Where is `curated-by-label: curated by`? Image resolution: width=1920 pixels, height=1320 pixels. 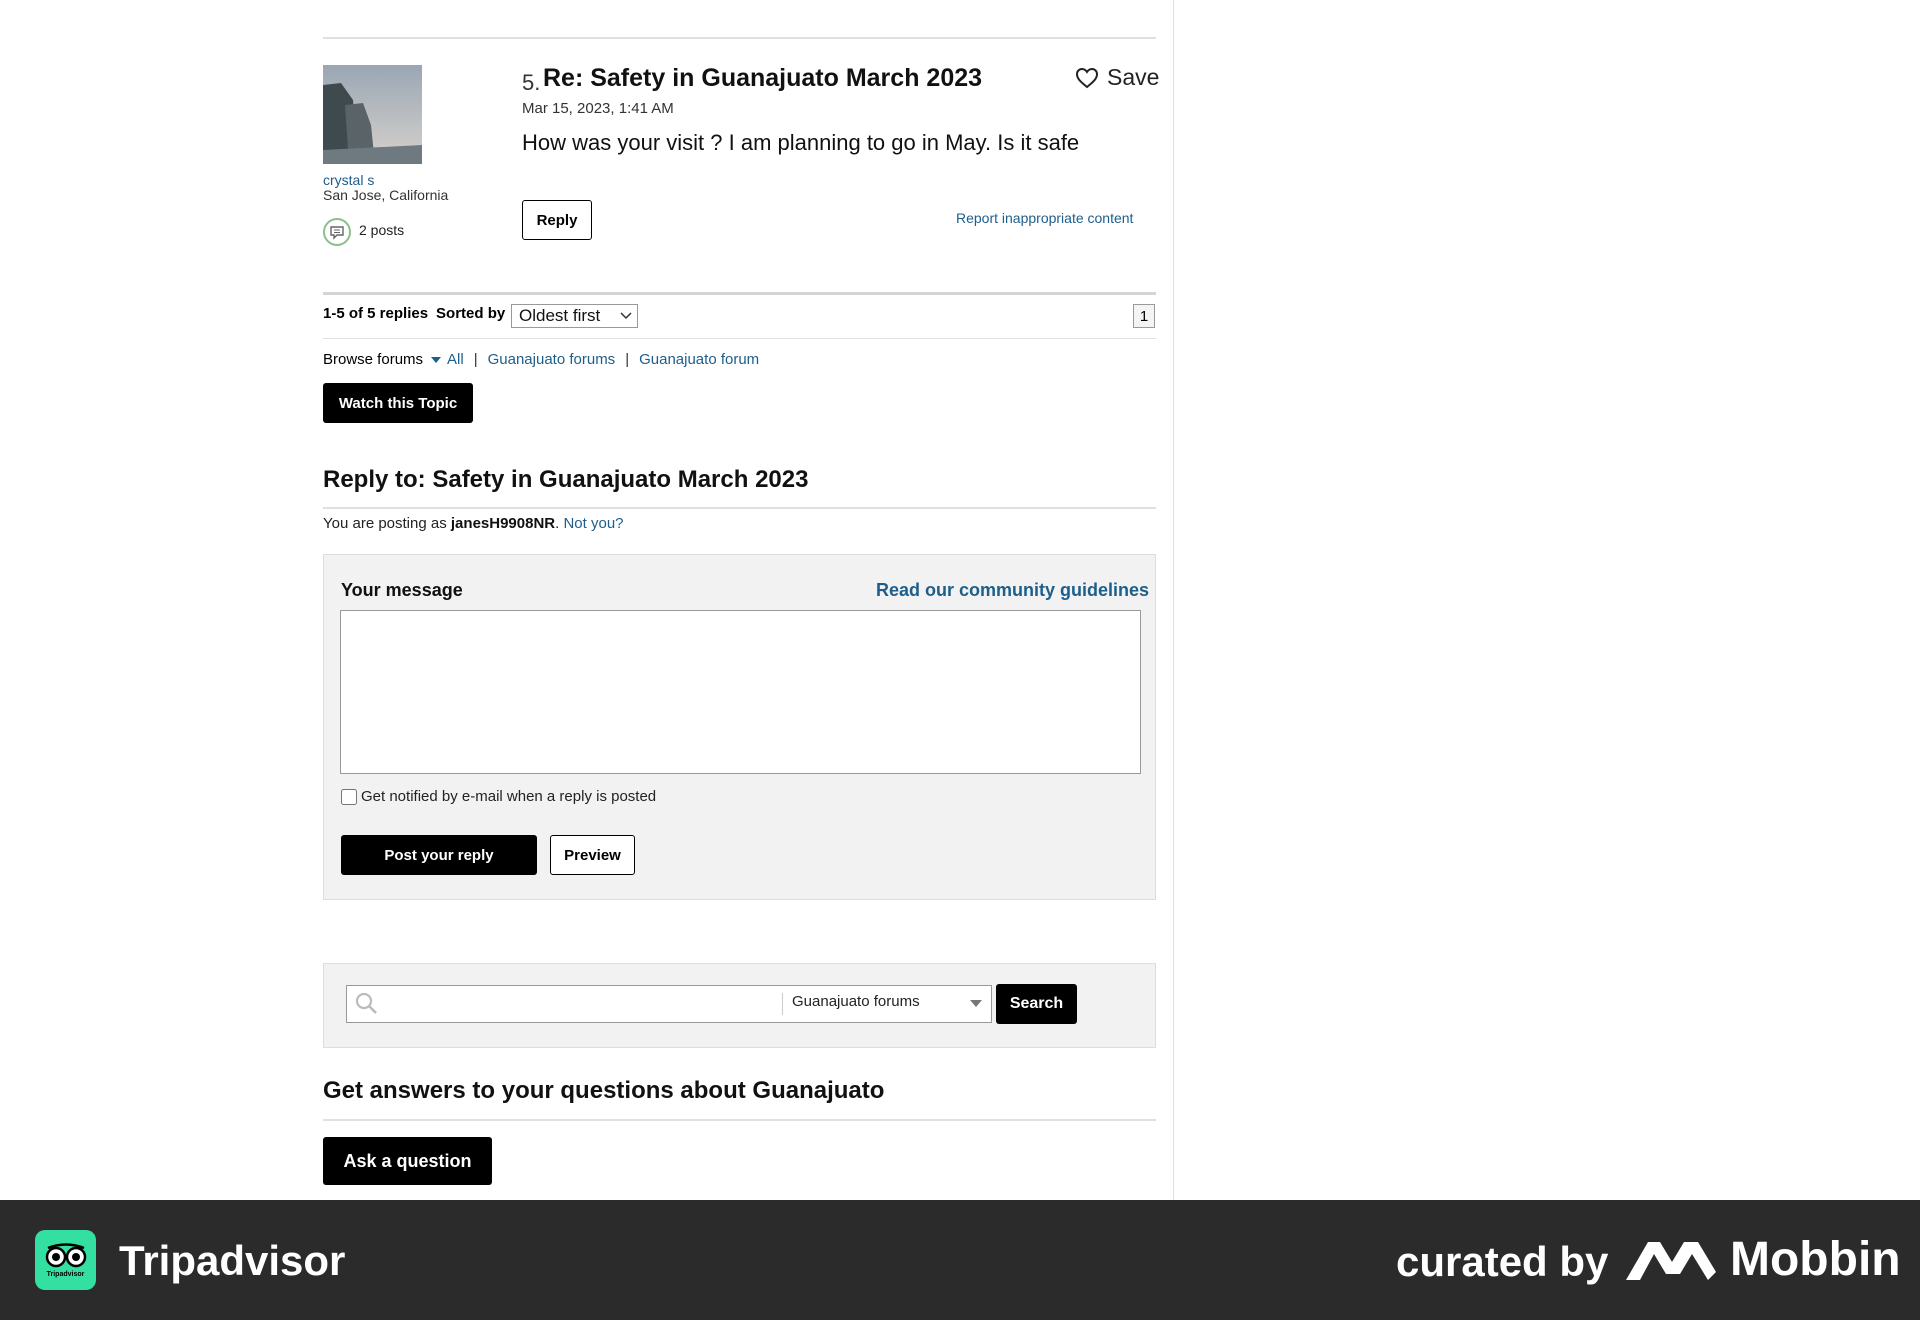 curated-by-label: curated by is located at coordinates (1502, 1261).